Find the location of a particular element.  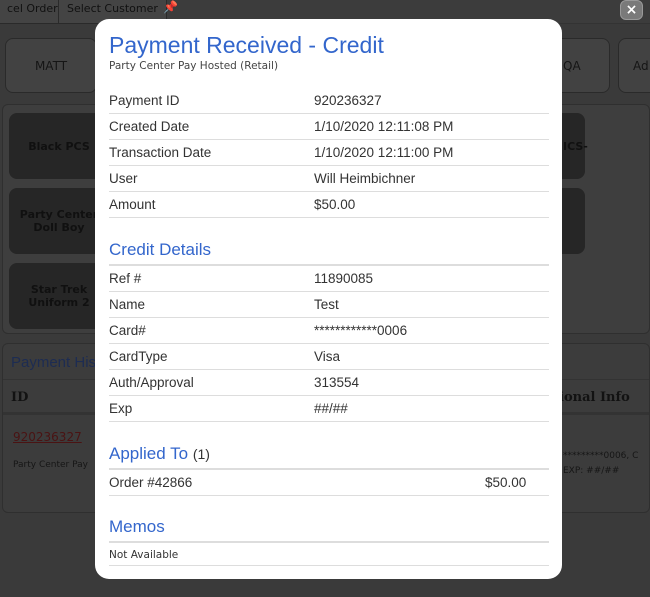

detail-row: Amount $50.00 is located at coordinates (329, 205).